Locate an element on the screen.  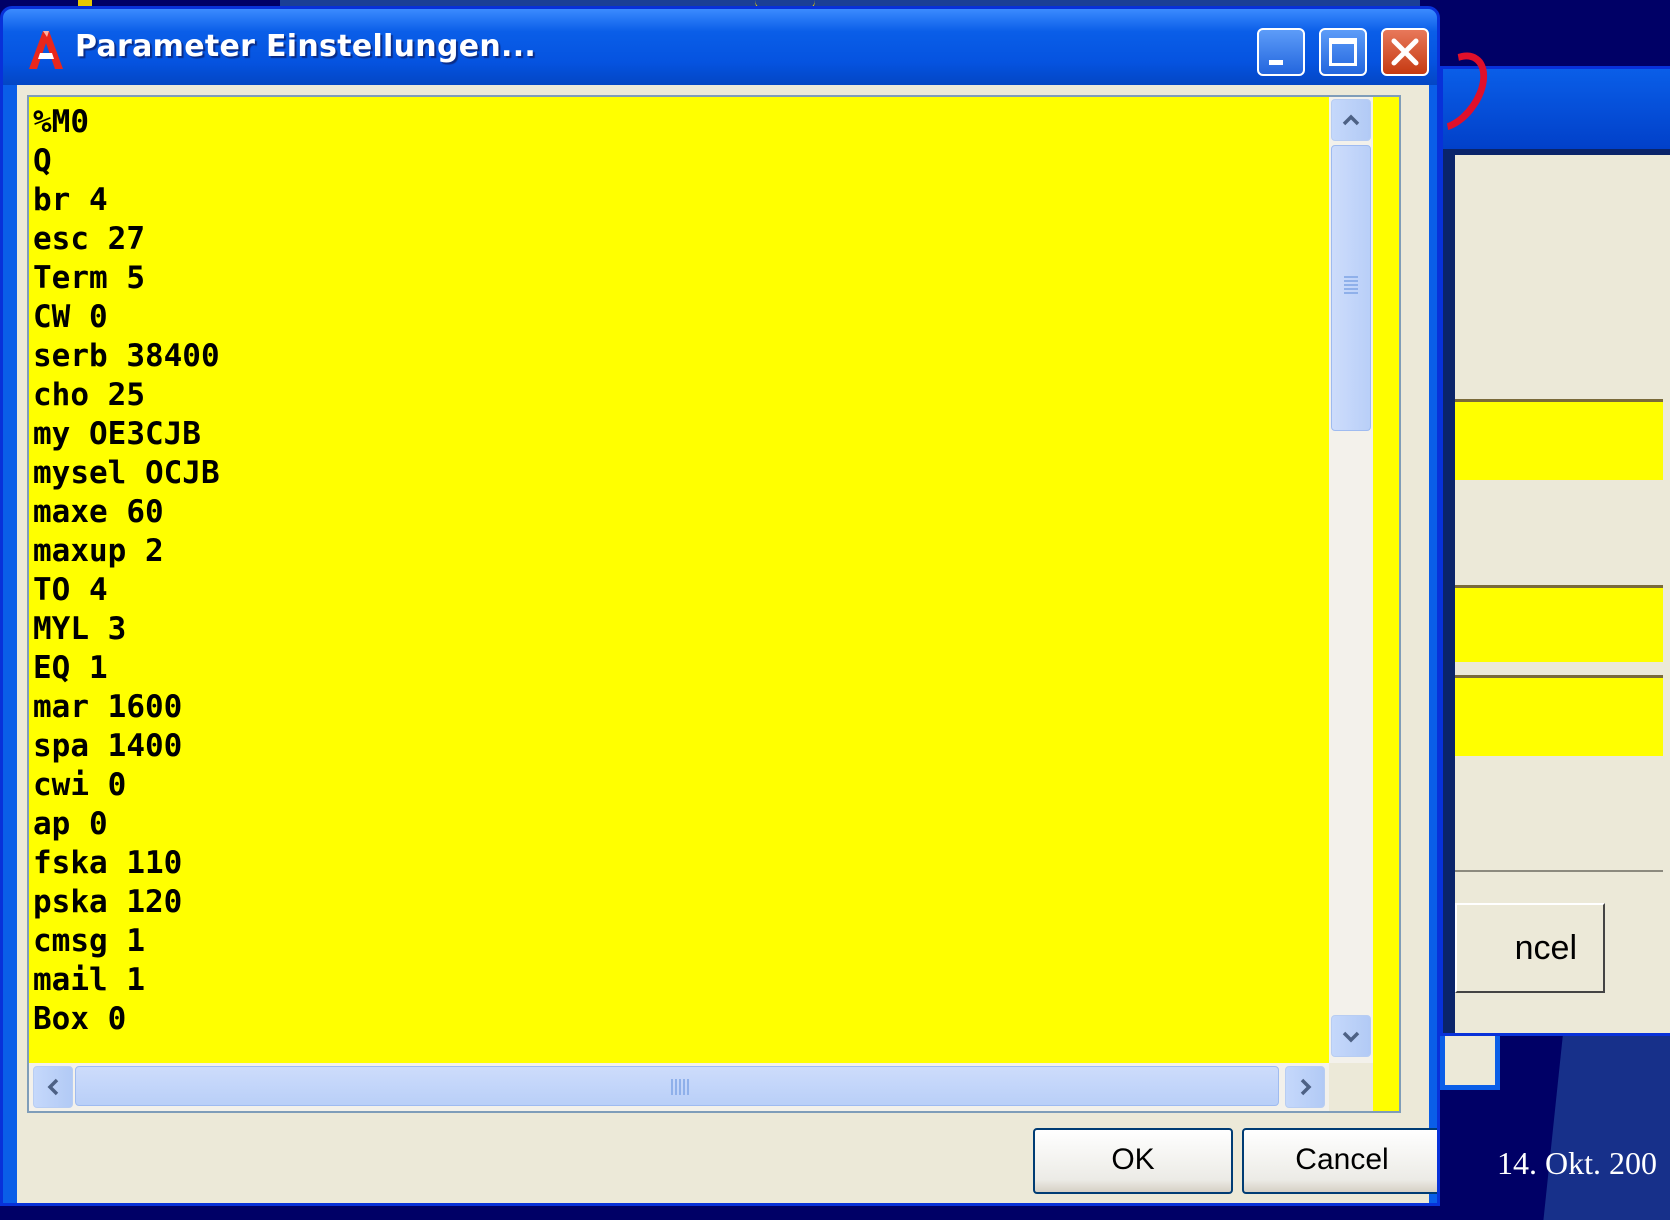
background-control is located at coordinates (1470, 1060).